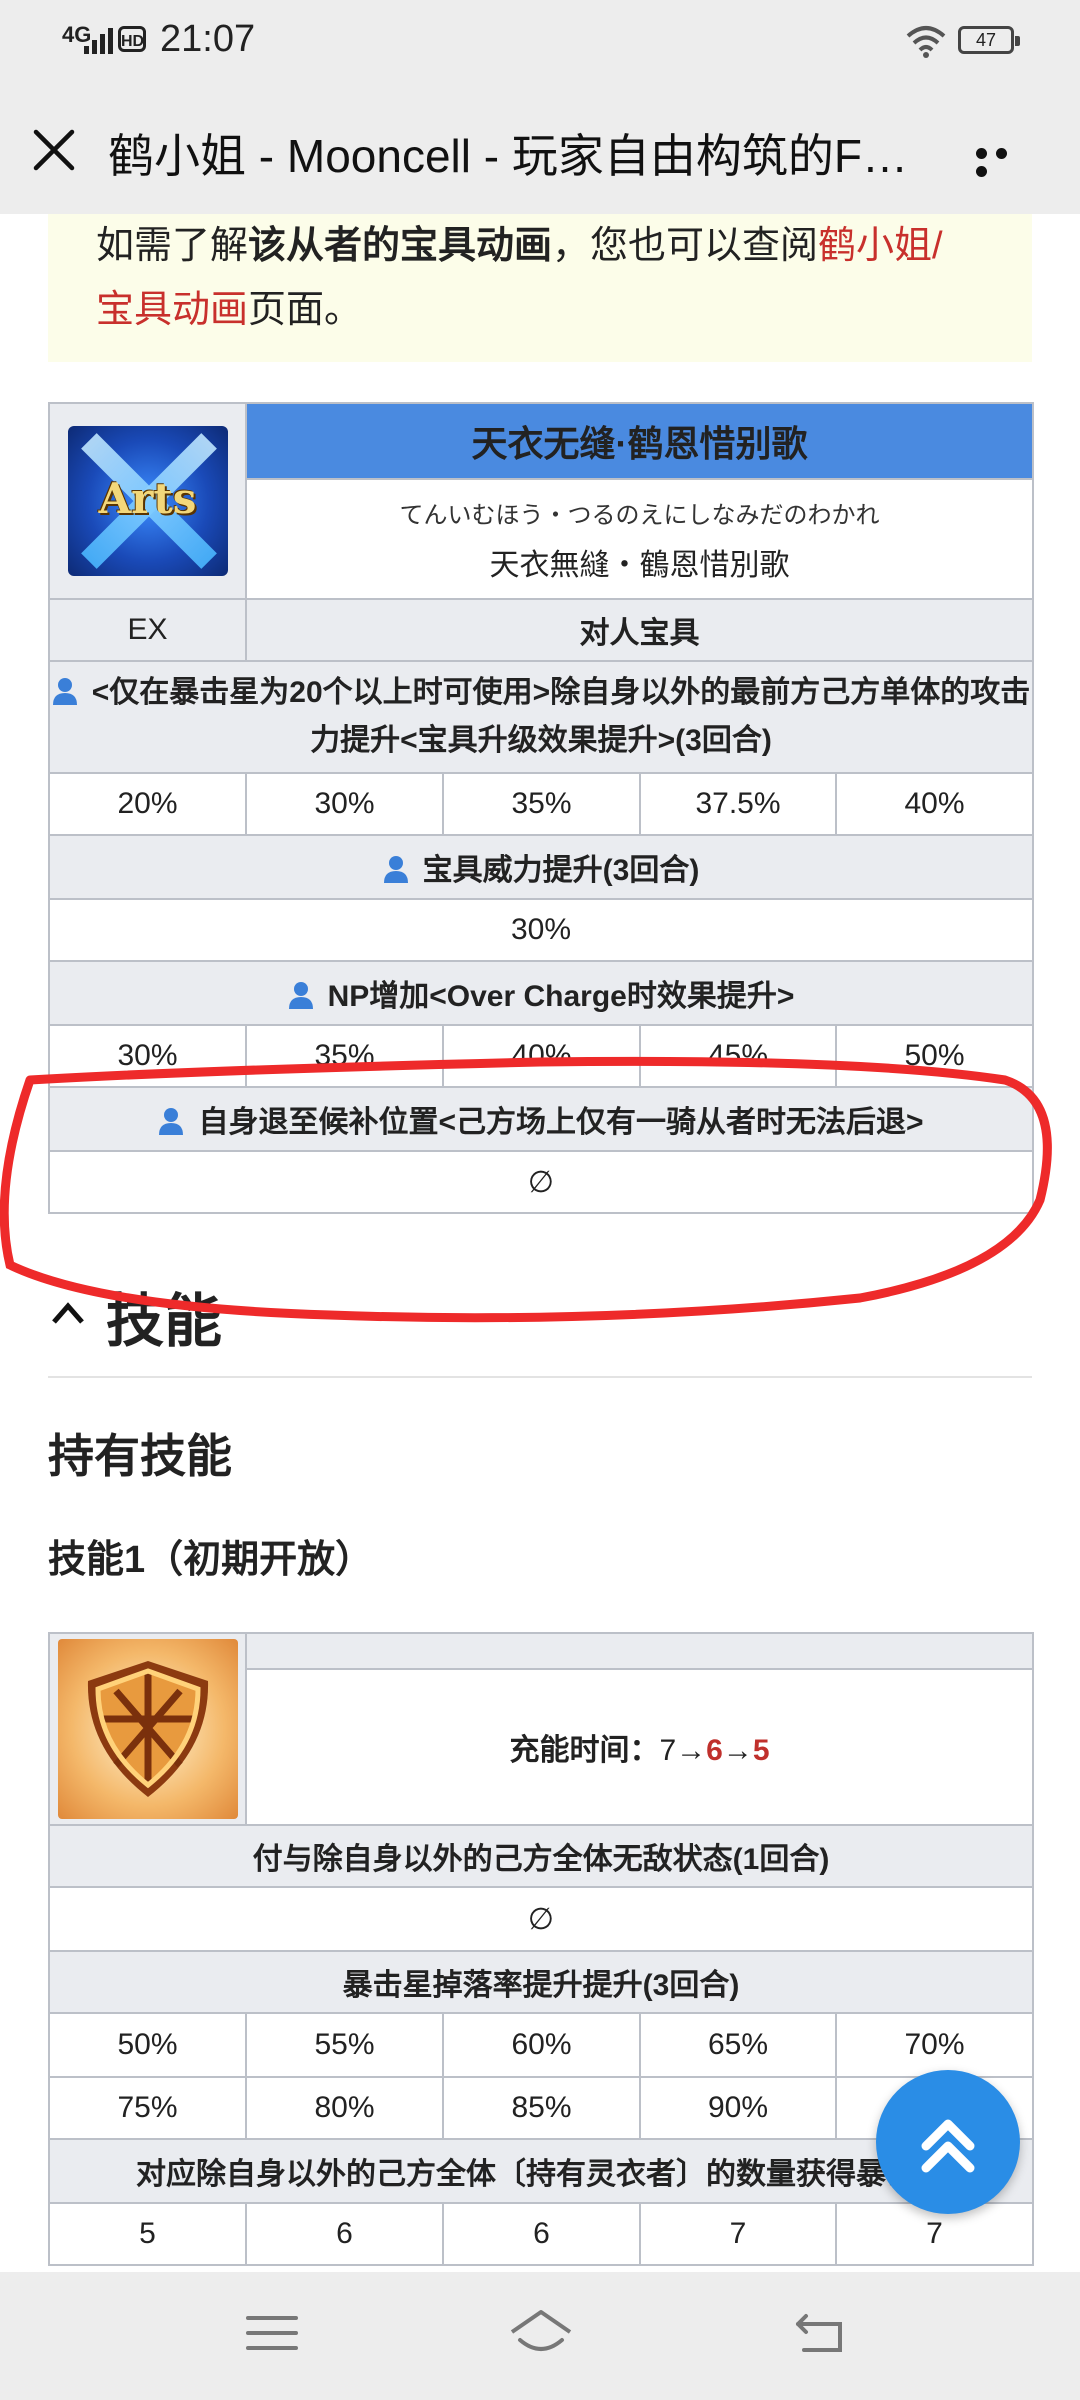 This screenshot has height=2400, width=1080. I want to click on clock: 21:07, so click(208, 39).